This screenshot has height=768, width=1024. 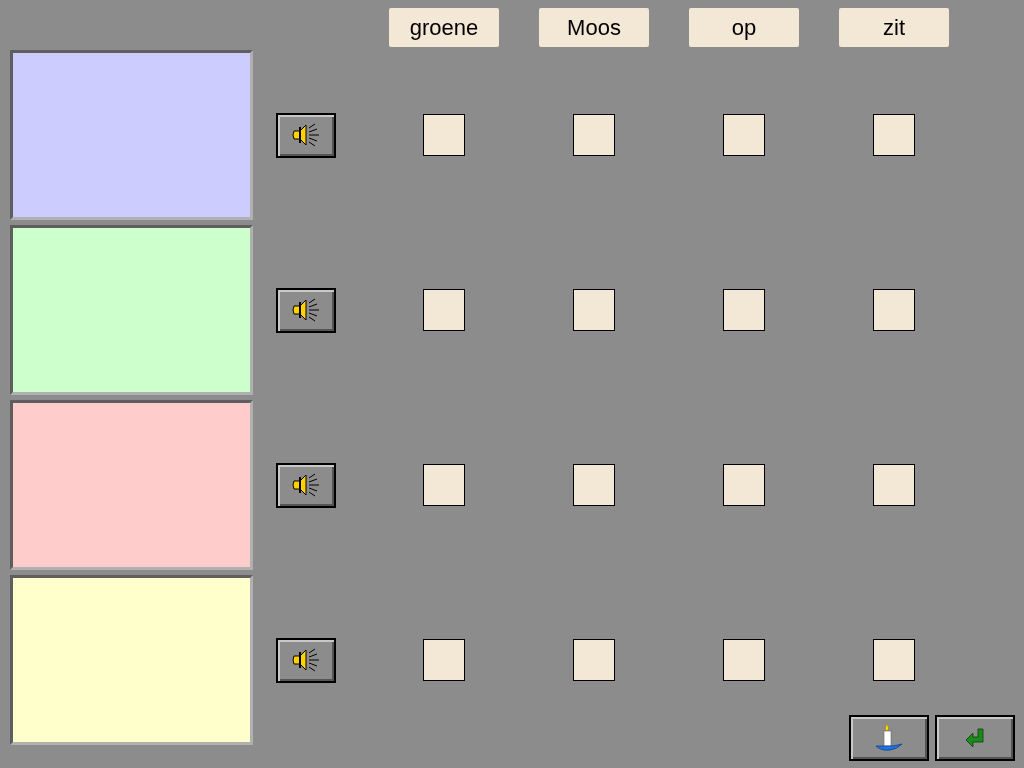 I want to click on candle-icon, so click(x=889, y=738).